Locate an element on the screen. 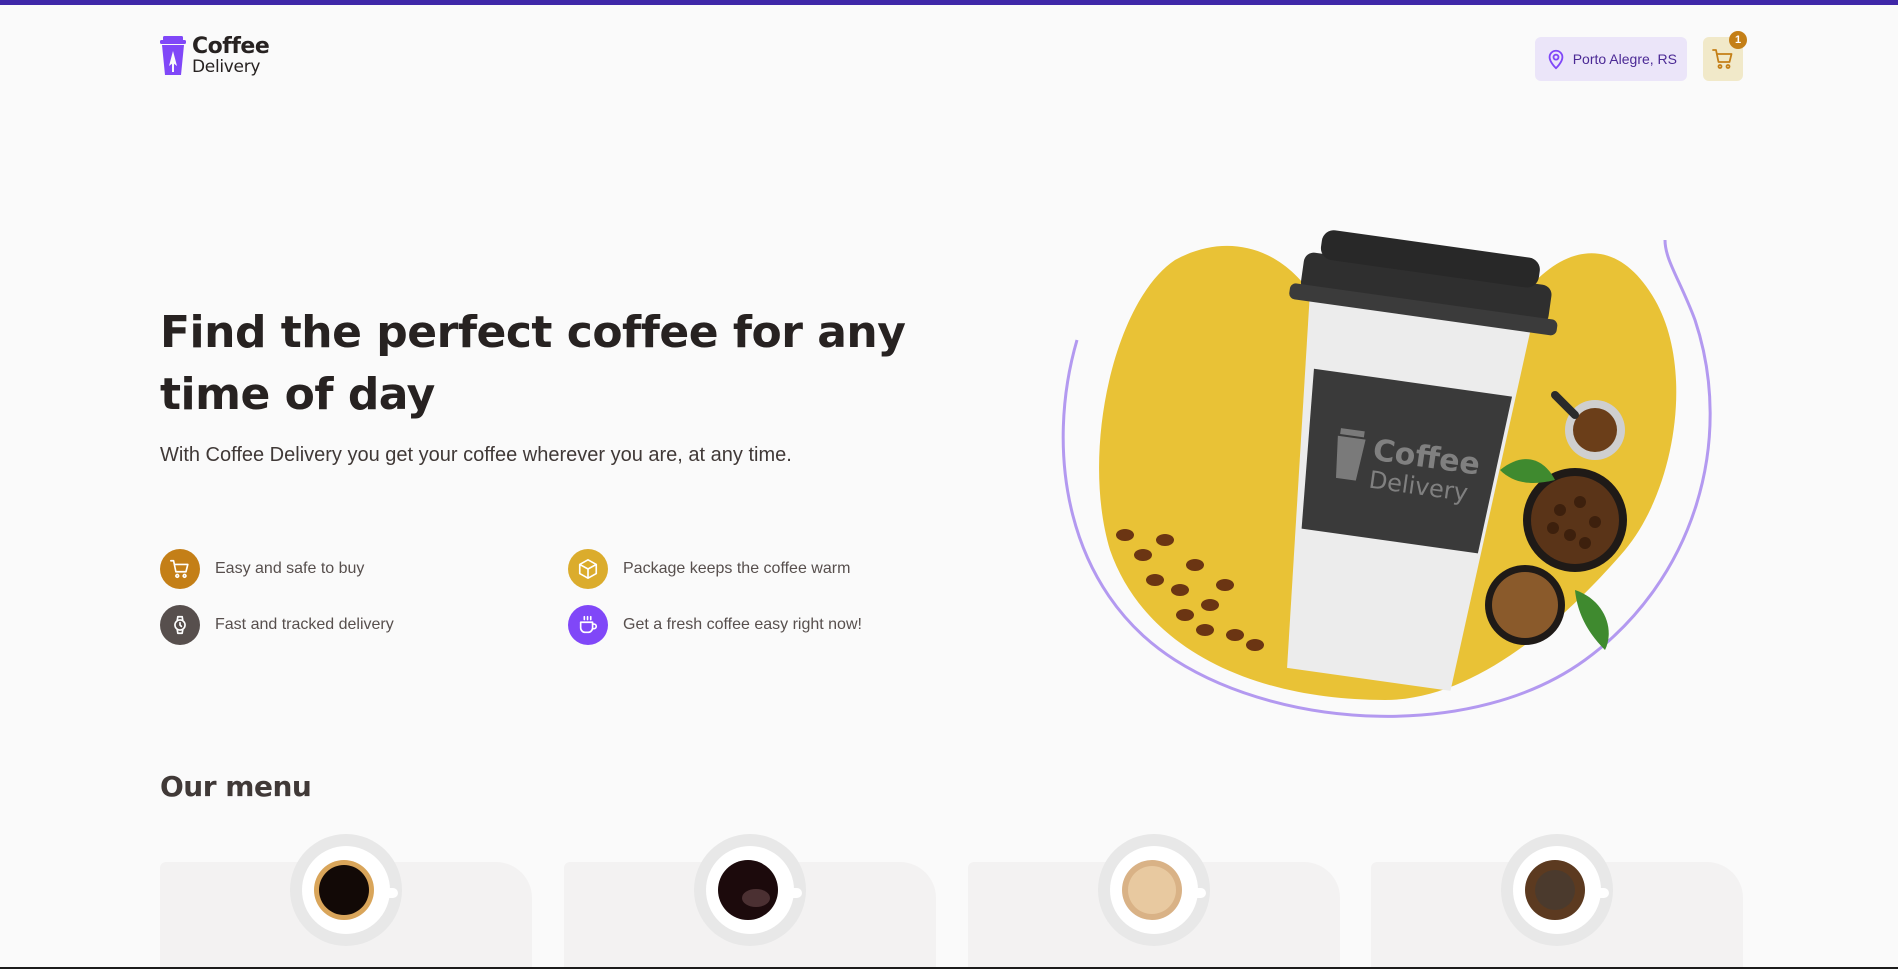 The height and width of the screenshot is (969, 1898). feature-label: Easy and safe to buy is located at coordinates (290, 568).